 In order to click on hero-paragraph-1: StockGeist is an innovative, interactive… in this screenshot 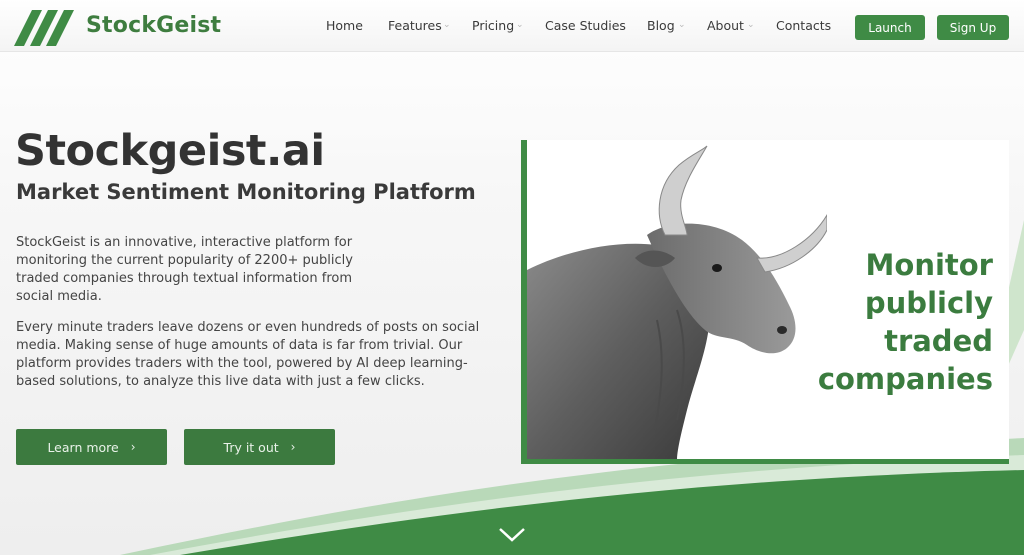, I will do `click(184, 269)`.